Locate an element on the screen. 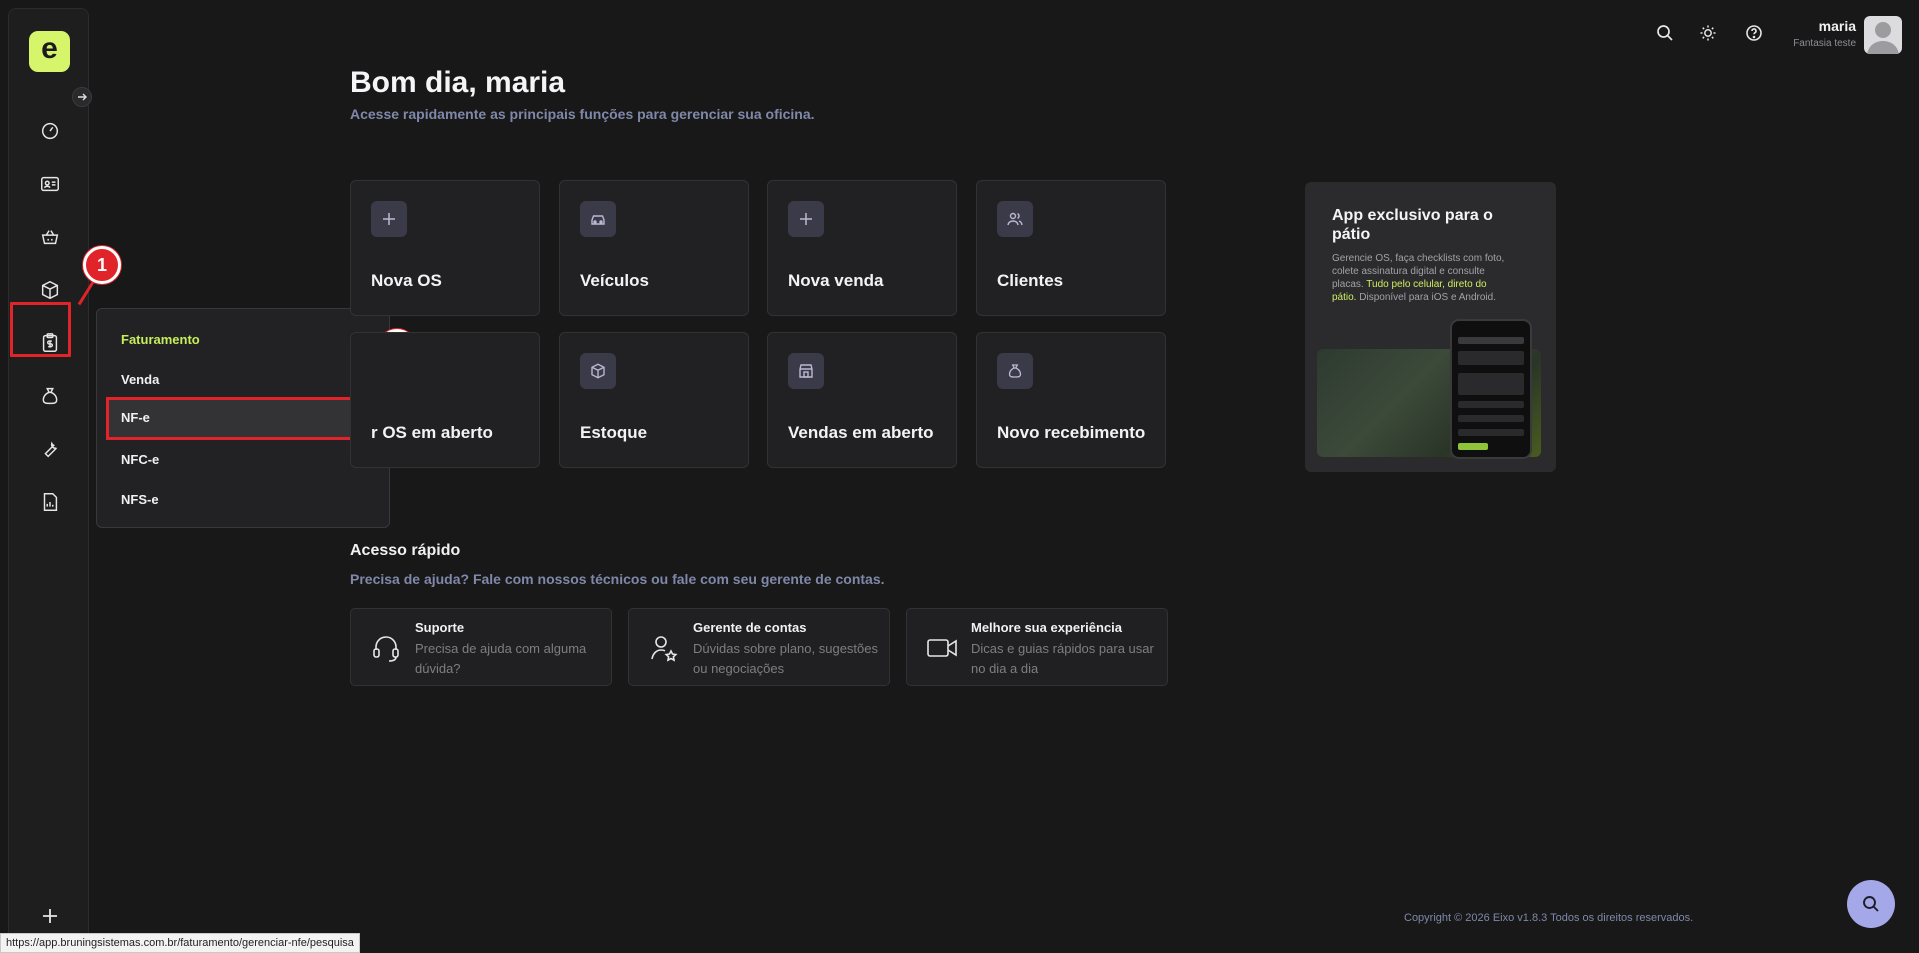 The height and width of the screenshot is (953, 1919). sidebar-item-finance is located at coordinates (50, 396).